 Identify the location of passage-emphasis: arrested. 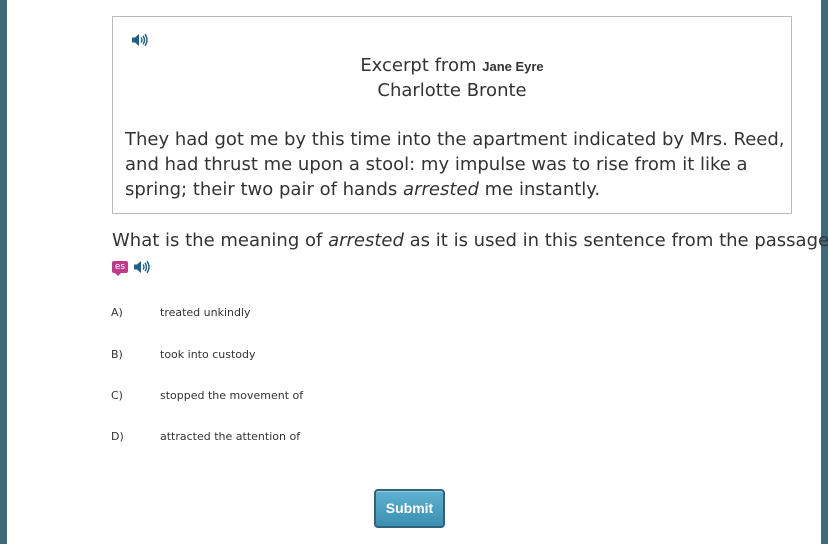
(441, 189).